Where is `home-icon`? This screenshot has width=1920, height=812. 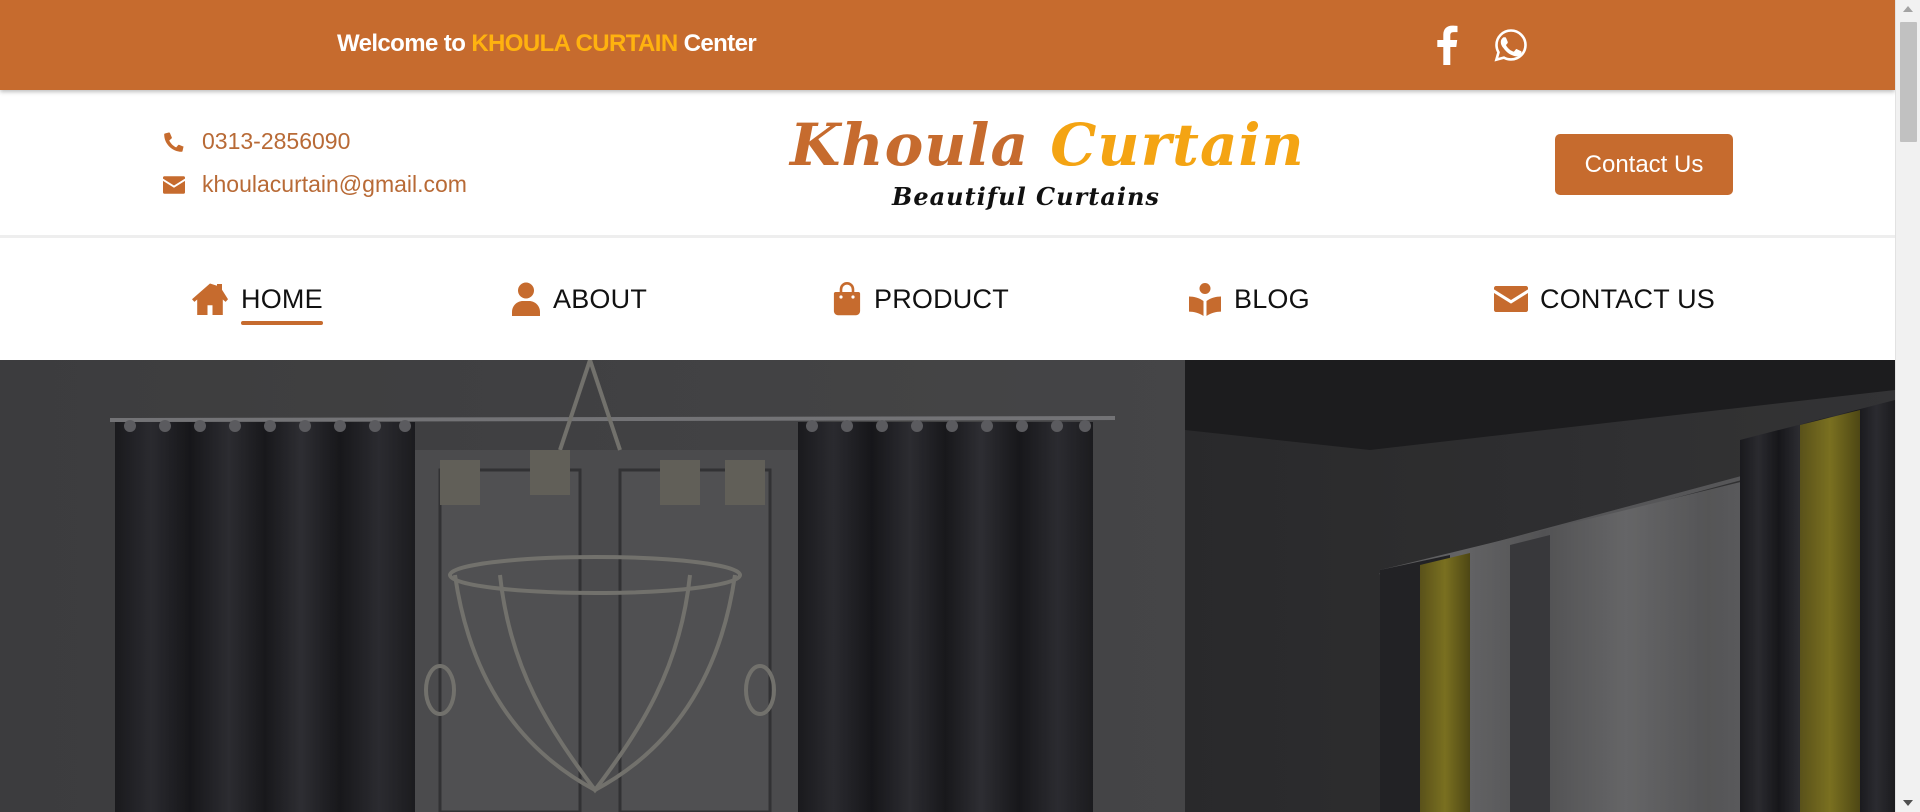
home-icon is located at coordinates (210, 299).